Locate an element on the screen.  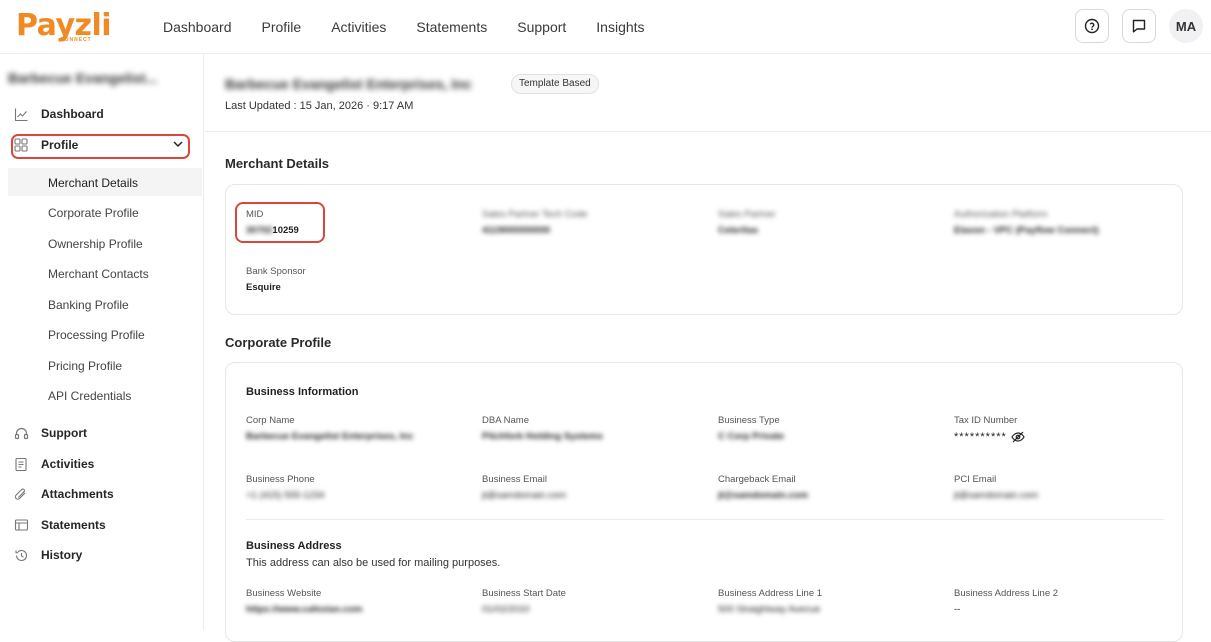
mid-visible-part: 10259 is located at coordinates (285, 230).